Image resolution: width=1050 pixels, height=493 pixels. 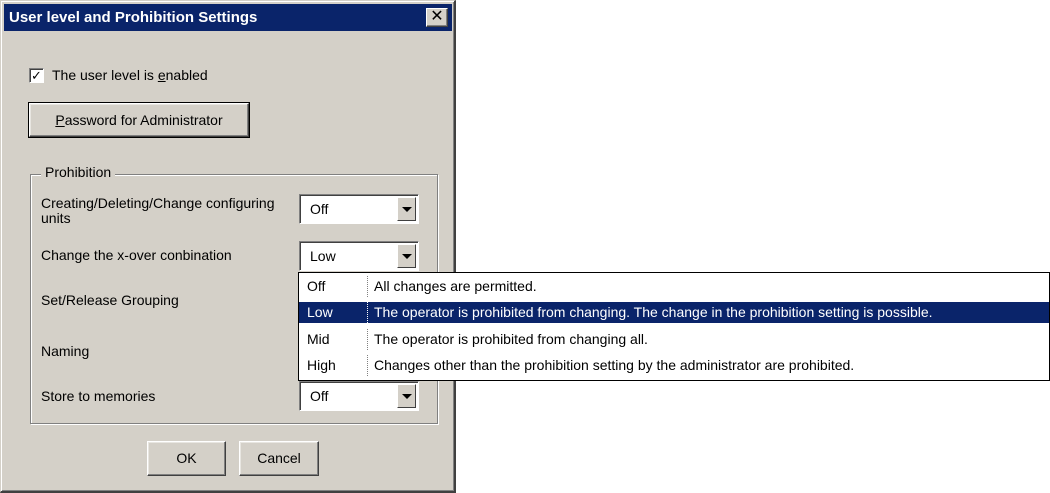 What do you see at coordinates (279, 458) in the screenshot?
I see `cancel-button: Cancel` at bounding box center [279, 458].